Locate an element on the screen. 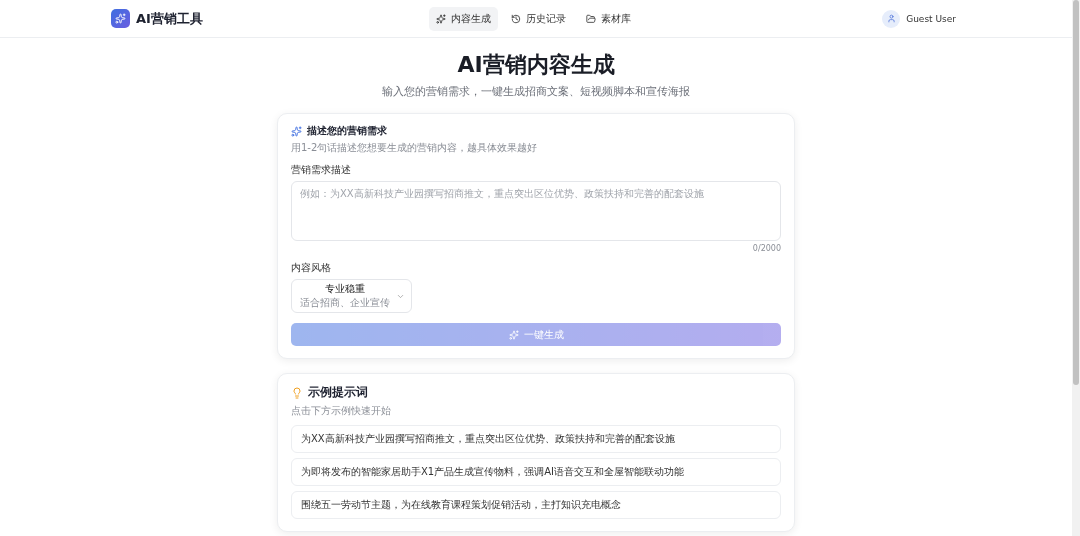 This screenshot has width=1080, height=536. lightbulb-icon is located at coordinates (297, 392).